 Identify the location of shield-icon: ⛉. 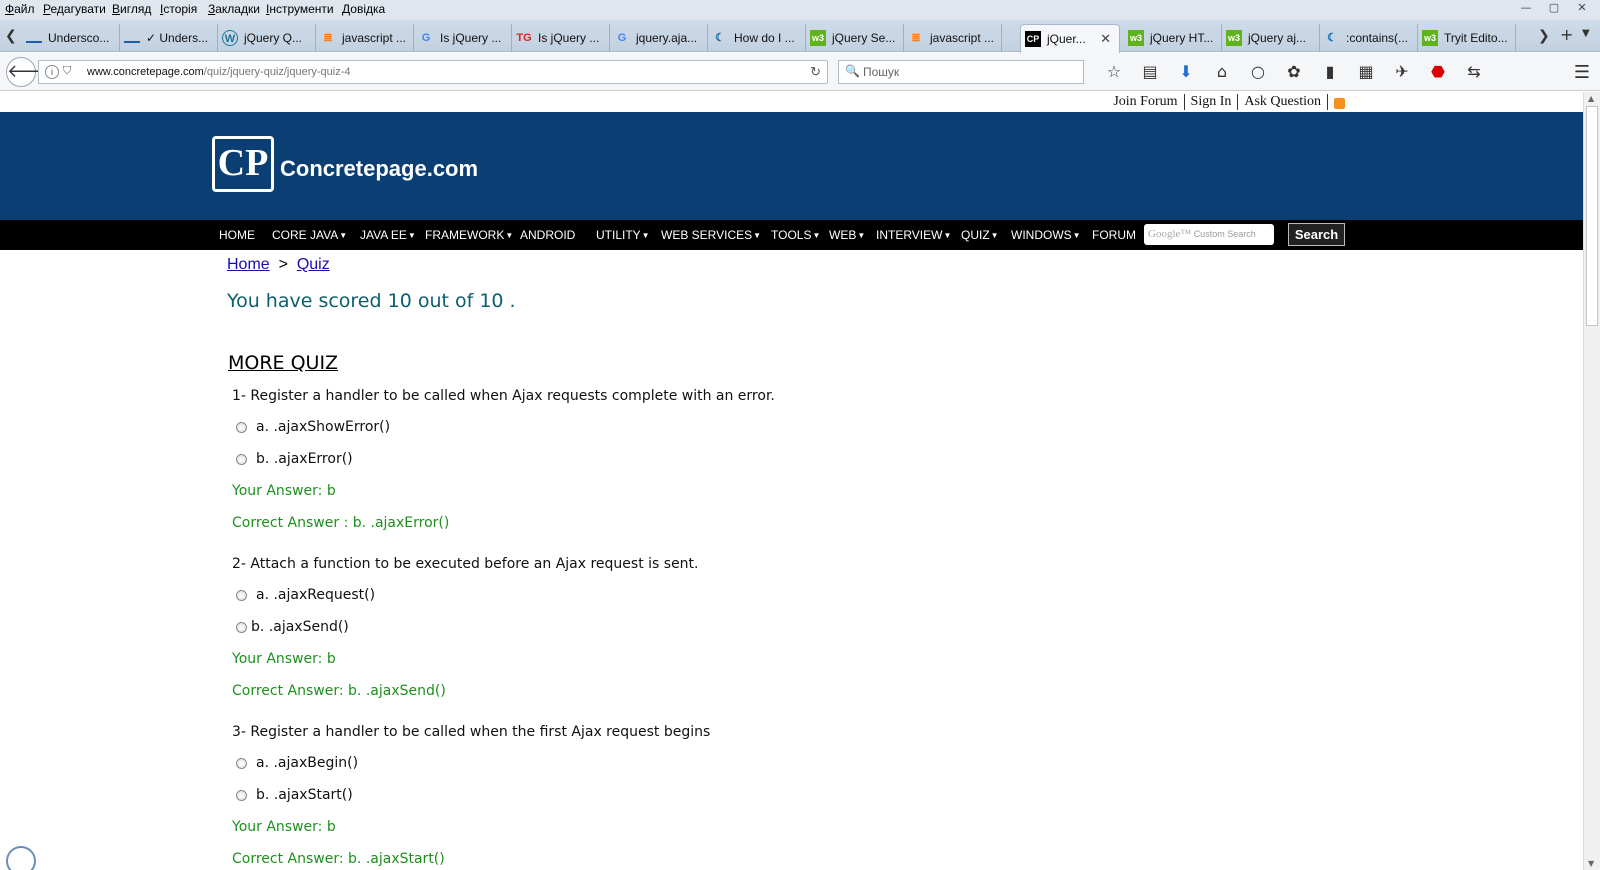
(67, 71).